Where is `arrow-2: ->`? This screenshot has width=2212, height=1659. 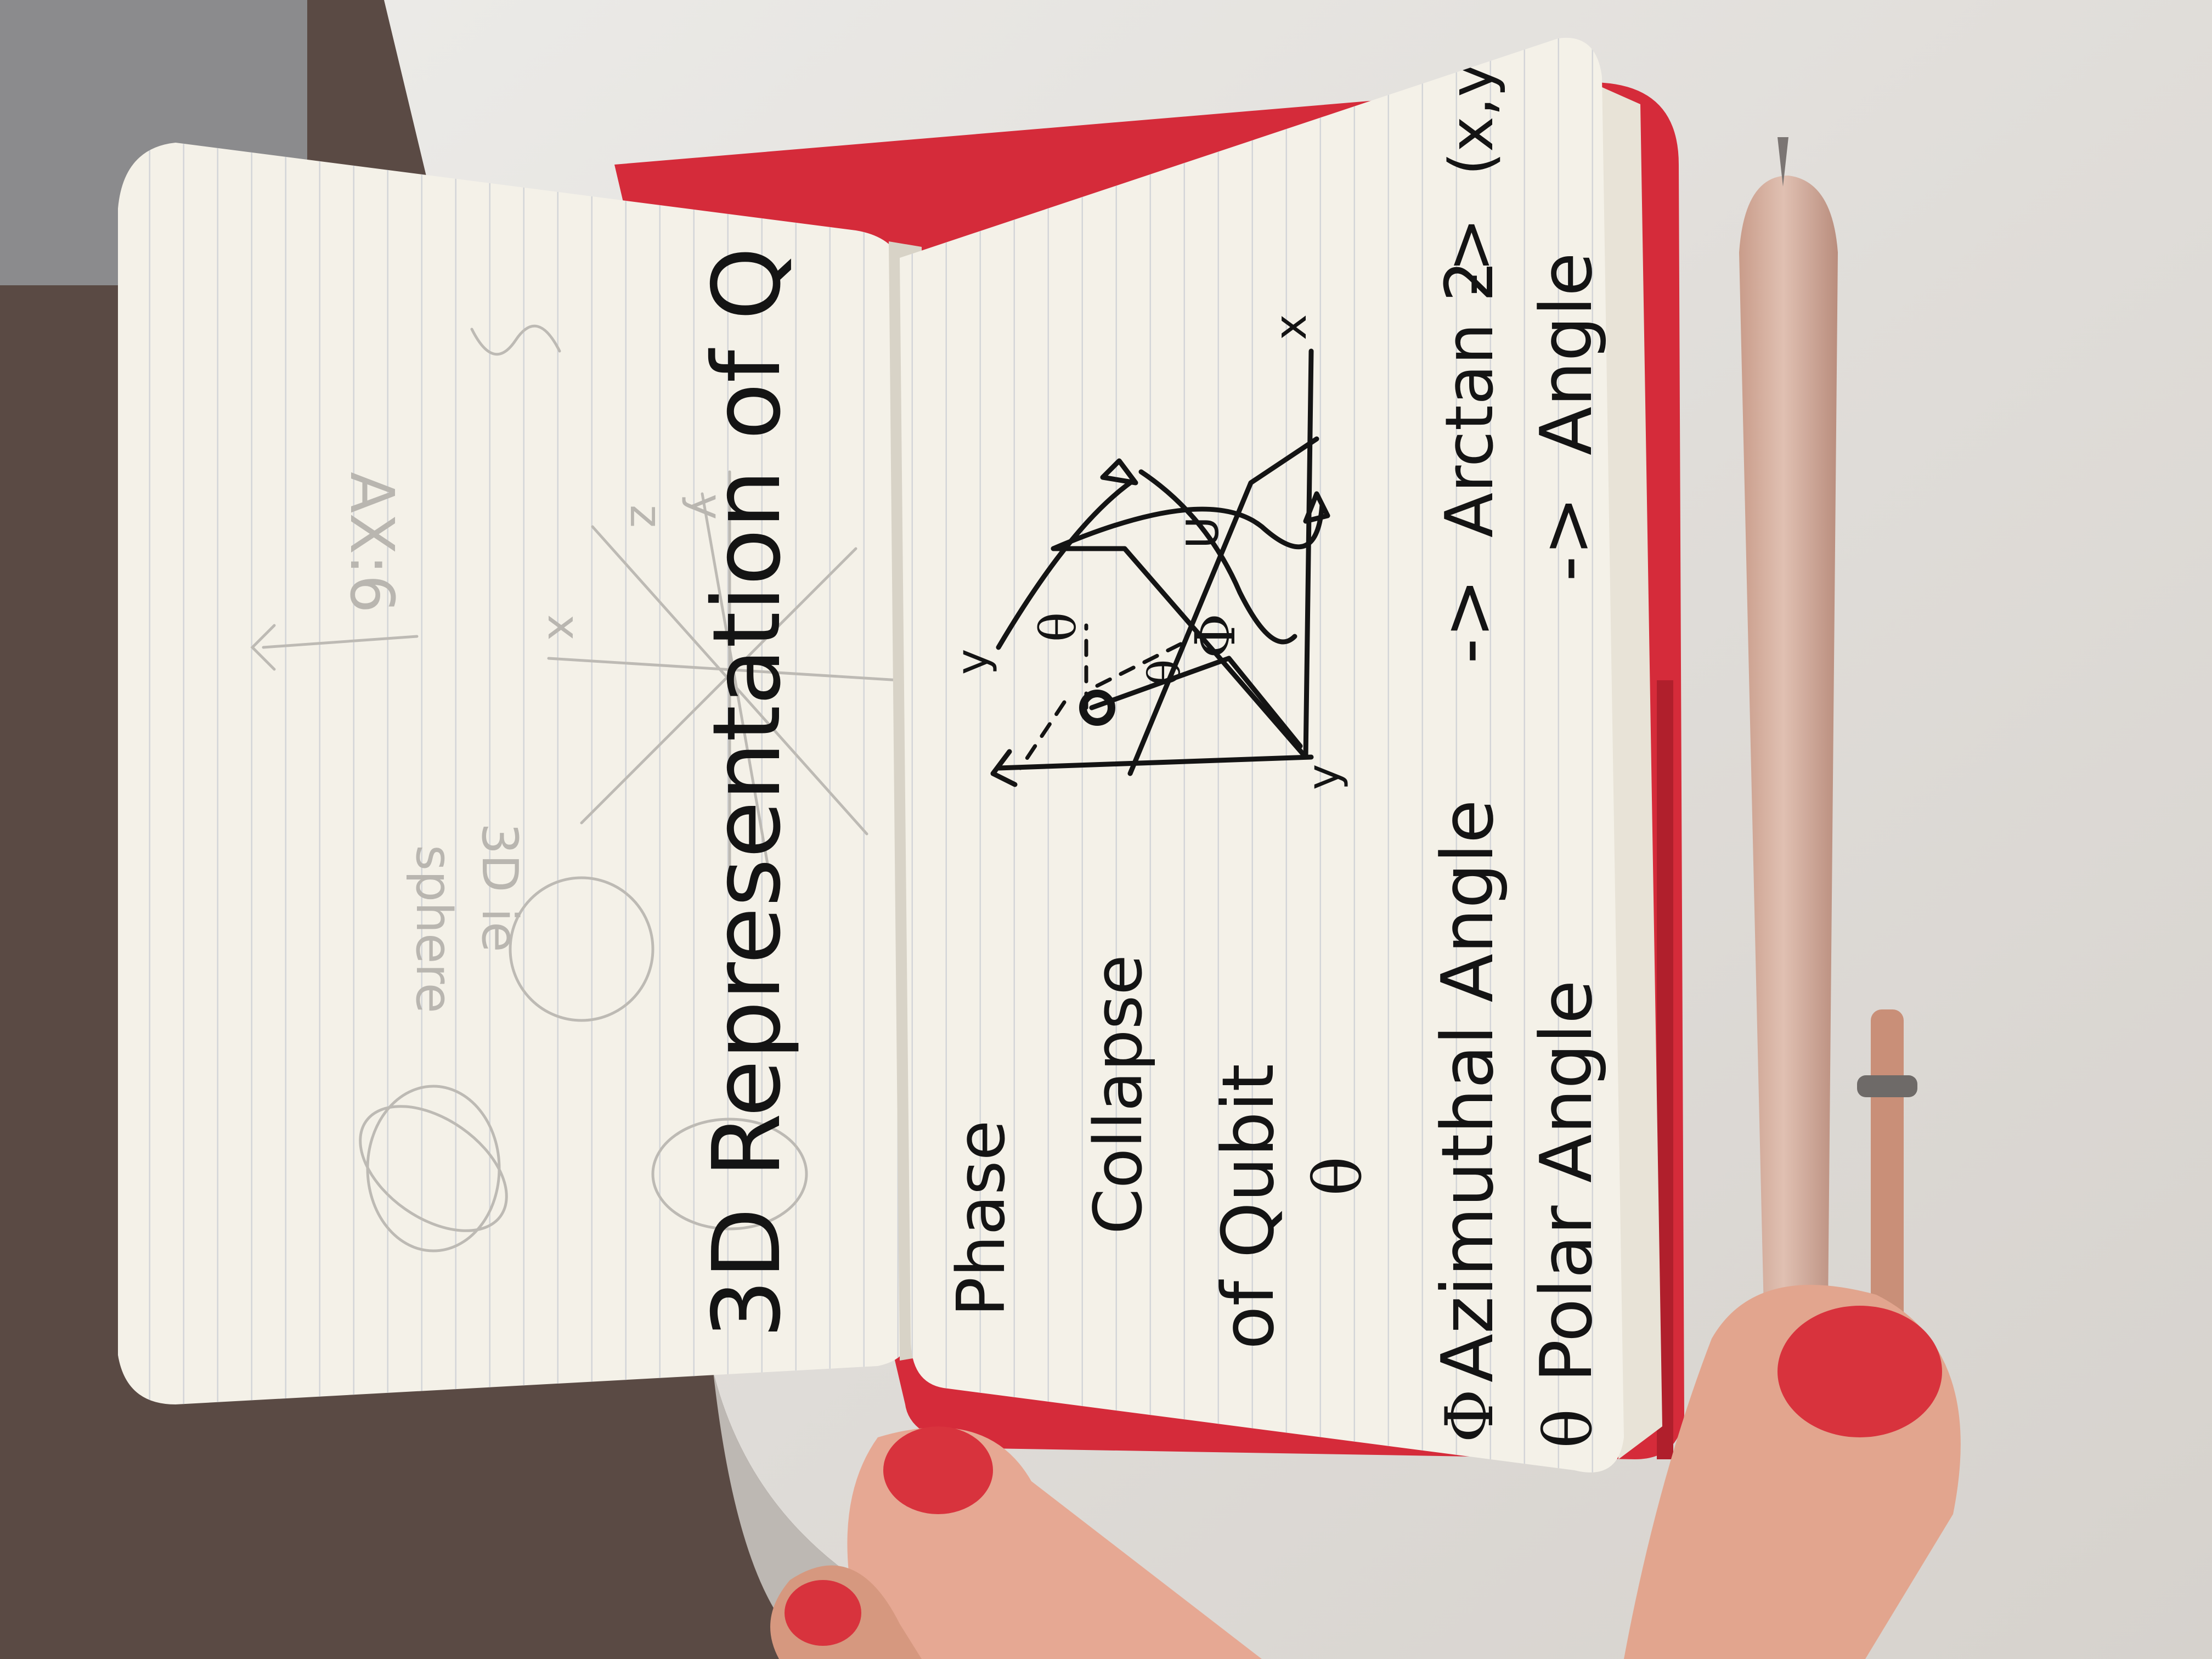
arrow-2: -> is located at coordinates (1566, 539).